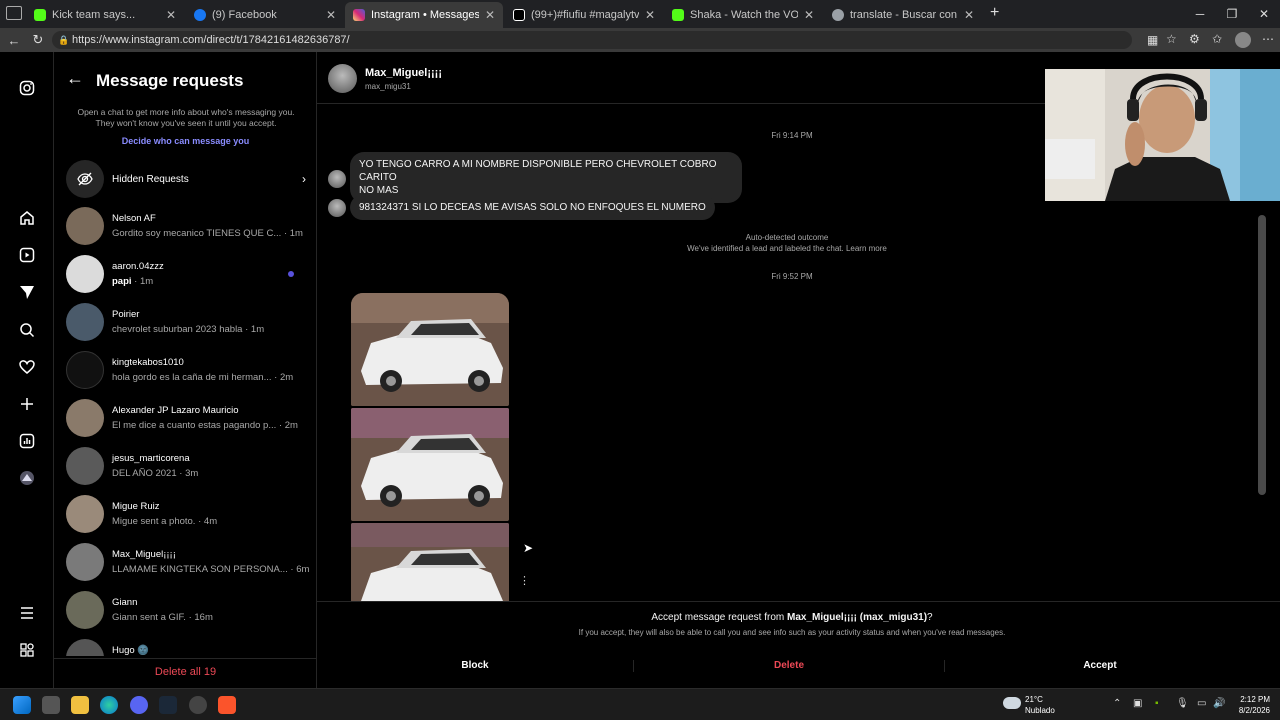 This screenshot has width=1280, height=720. Describe the element at coordinates (186, 466) in the screenshot. I see `request-item: jesus_marticorena DEL AÑO 2021 · 3m` at that location.